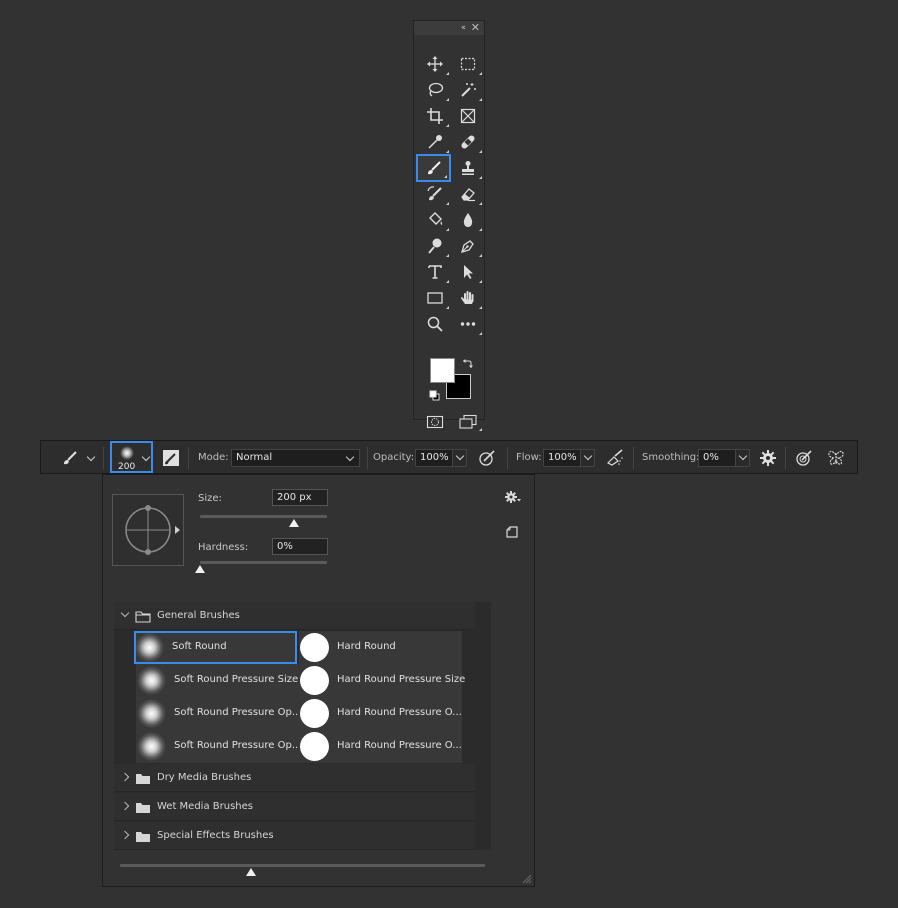  What do you see at coordinates (263, 516) in the screenshot?
I see `size-slider-track` at bounding box center [263, 516].